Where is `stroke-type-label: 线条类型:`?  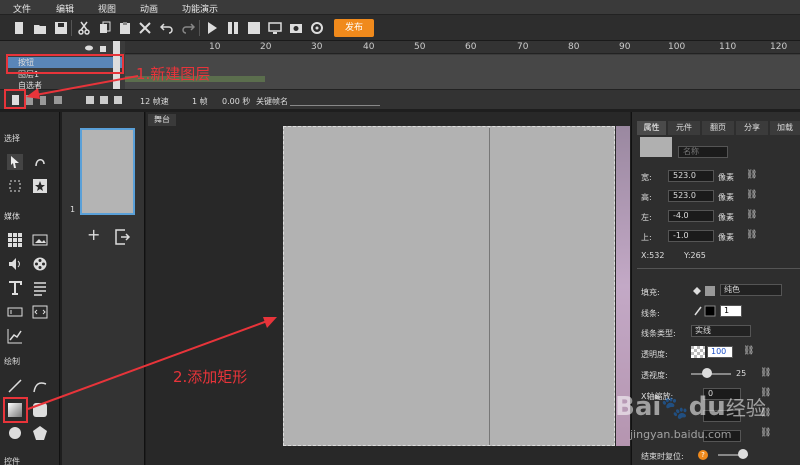
stroke-type-label: 线条类型: is located at coordinates (658, 333).